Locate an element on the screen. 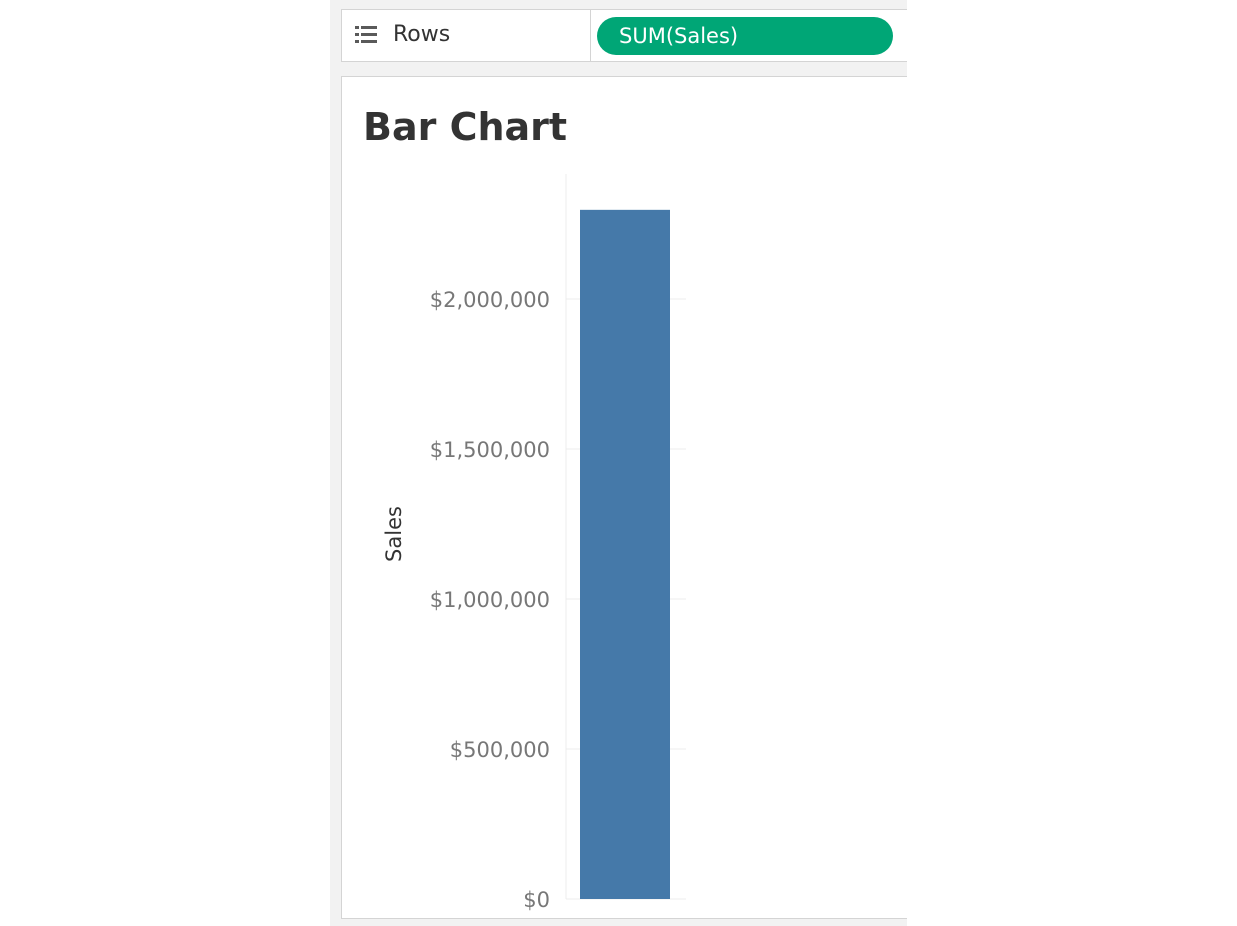 This screenshot has width=1237, height=926. y-tick-label: $500,000 is located at coordinates (500, 750).